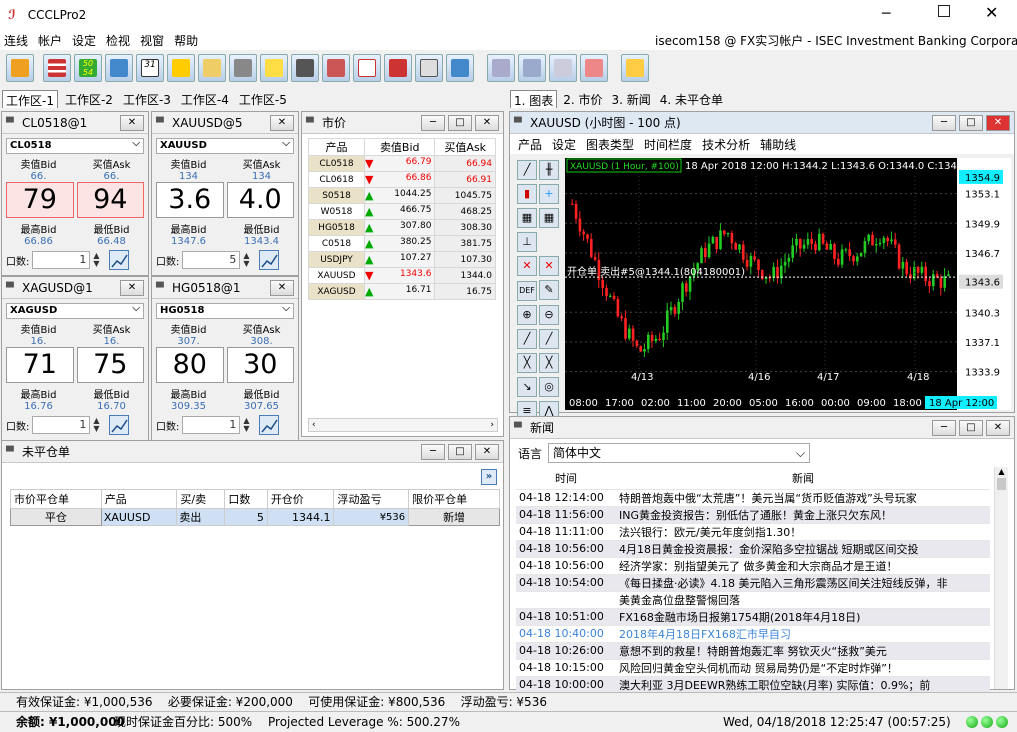 This screenshot has width=1017, height=732. Describe the element at coordinates (255, 517) in the screenshot. I see `position-row: 平仓 XAUUSD 卖出 5 1344.1 ¥536 新增` at that location.